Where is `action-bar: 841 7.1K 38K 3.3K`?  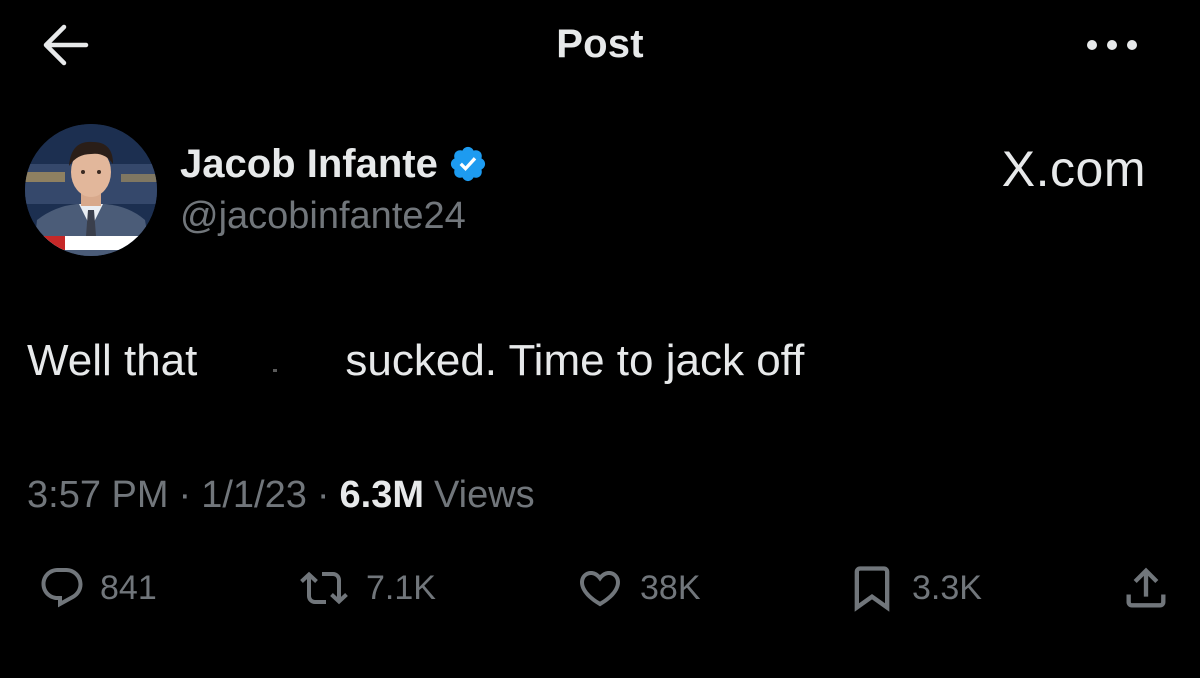 action-bar: 841 7.1K 38K 3.3K is located at coordinates (600, 588).